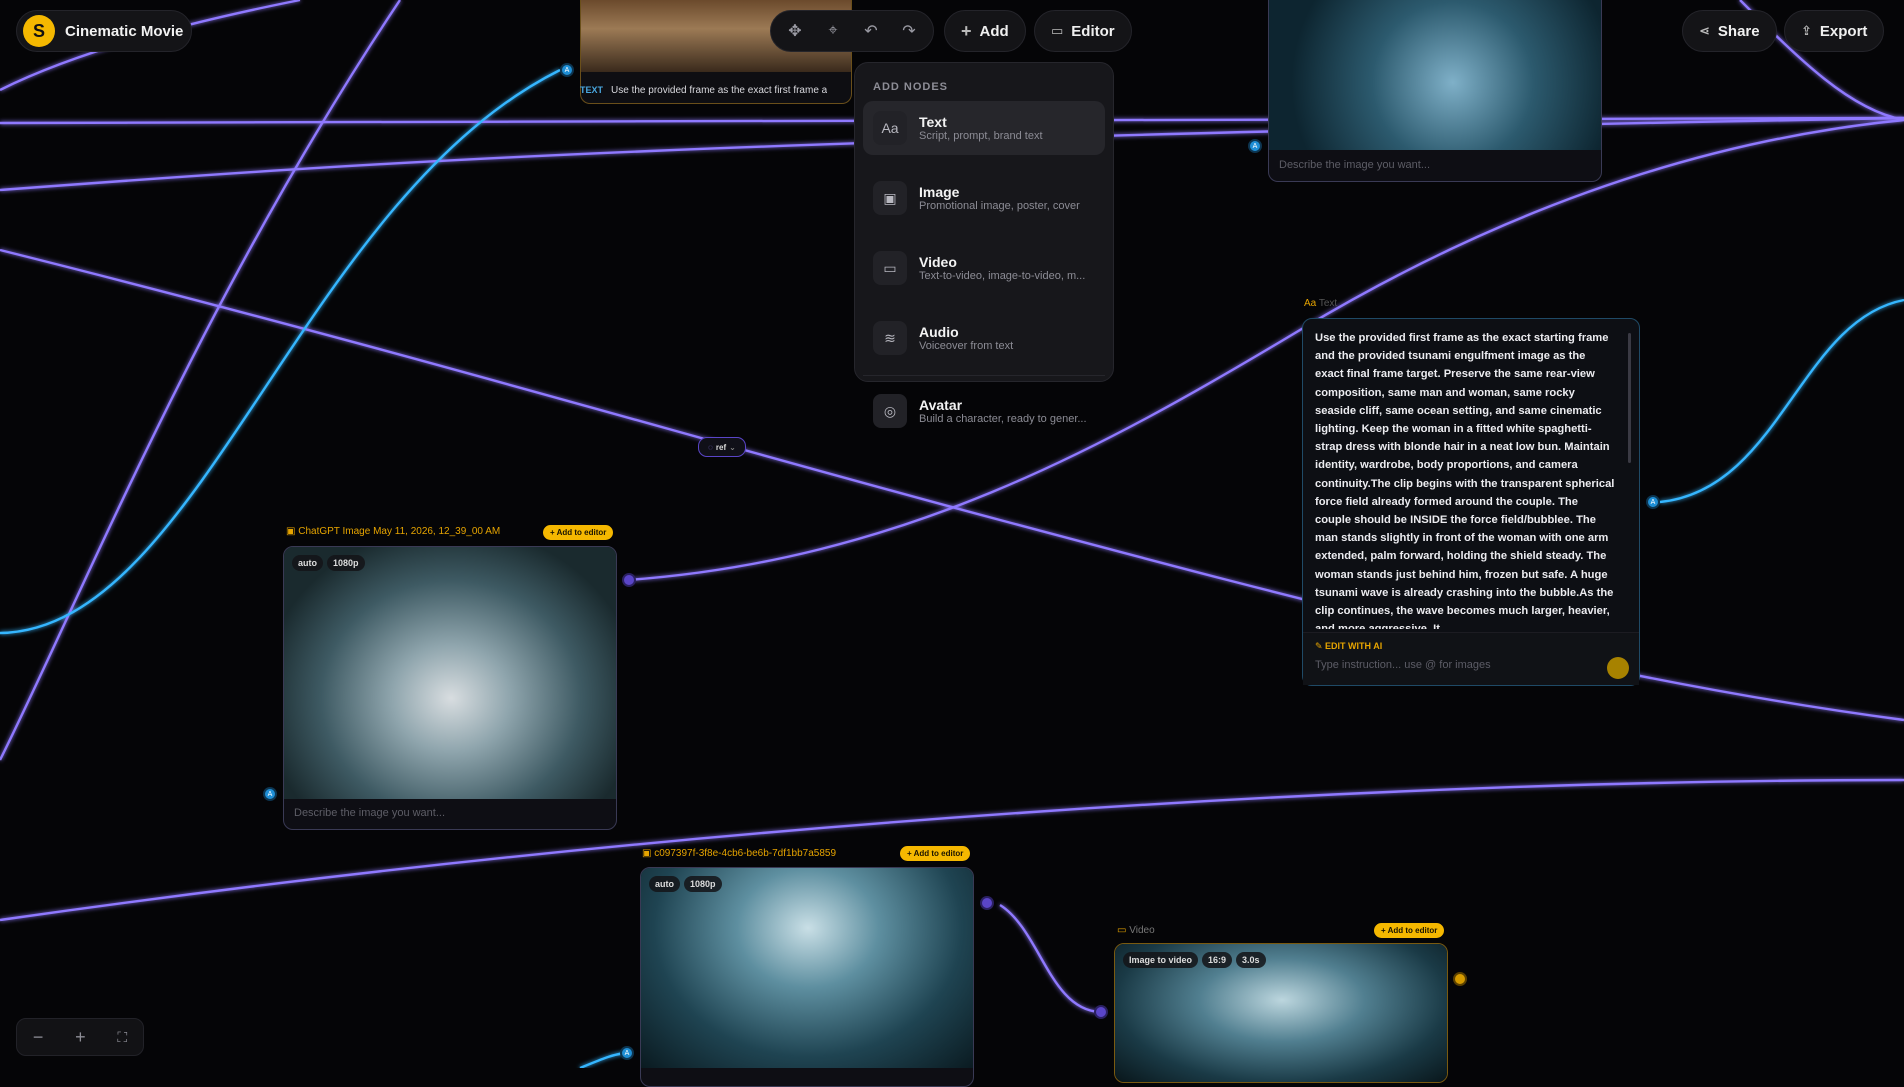 This screenshot has height=1087, width=1904. Describe the element at coordinates (1136, 930) in the screenshot. I see `node-label: ▭ Video` at that location.